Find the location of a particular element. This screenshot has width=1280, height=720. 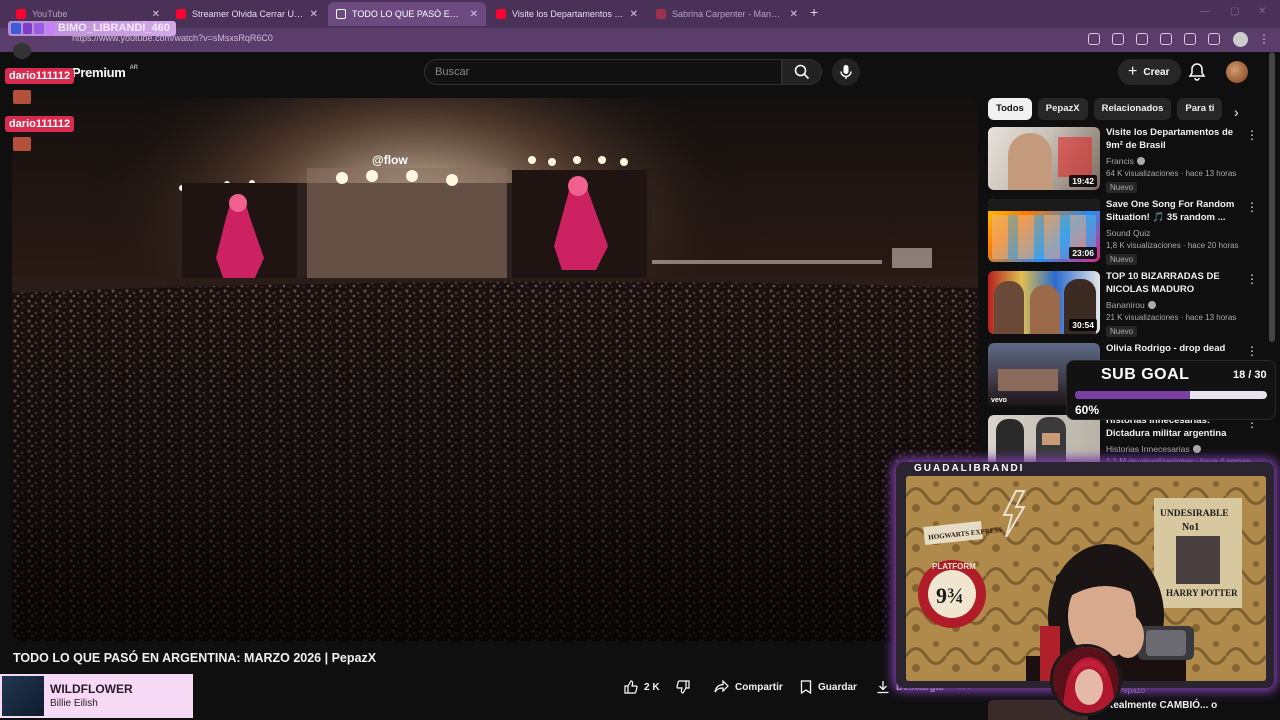

platform-label: PLATFORM is located at coordinates (954, 566).